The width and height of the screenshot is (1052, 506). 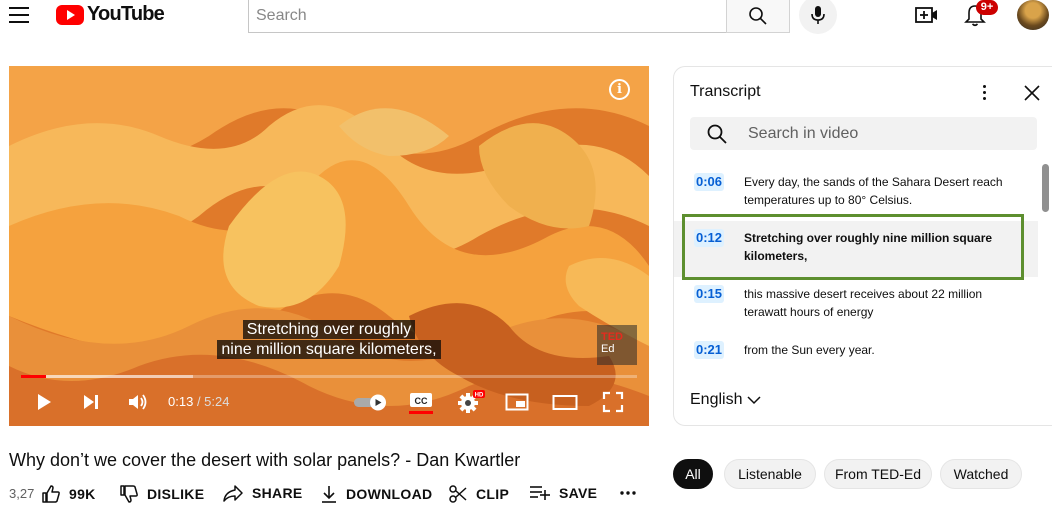 I want to click on chevron-down-icon, so click(x=754, y=400).